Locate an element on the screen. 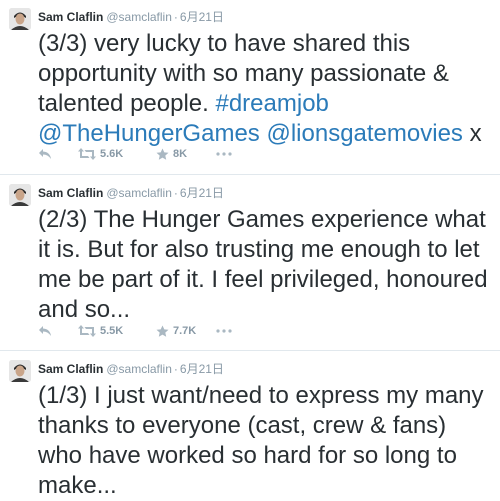  favorite-button: 7.7K is located at coordinates (186, 331).